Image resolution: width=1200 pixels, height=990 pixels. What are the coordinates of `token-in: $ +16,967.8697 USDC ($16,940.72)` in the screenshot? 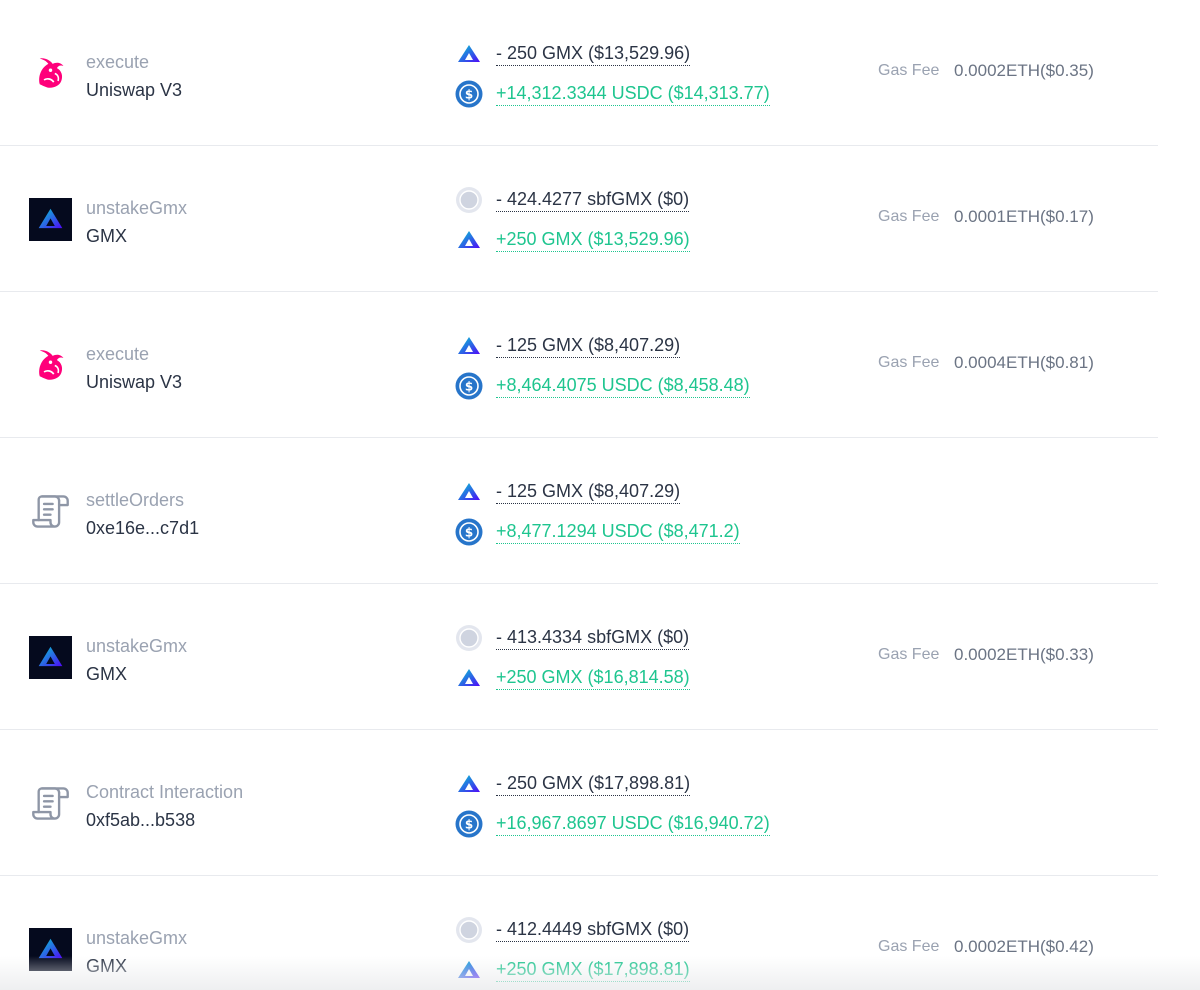 It's located at (612, 824).